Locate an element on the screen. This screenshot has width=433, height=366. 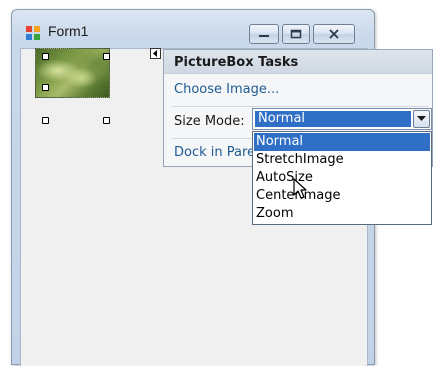
divider is located at coordinates (300, 106).